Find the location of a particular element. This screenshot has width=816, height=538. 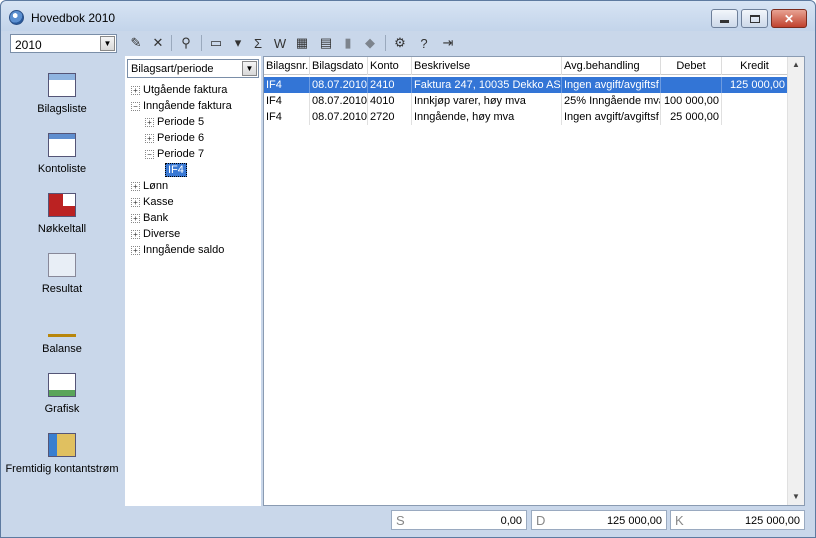

tree-node-label: Utgående faktura is located at coordinates (185, 90).